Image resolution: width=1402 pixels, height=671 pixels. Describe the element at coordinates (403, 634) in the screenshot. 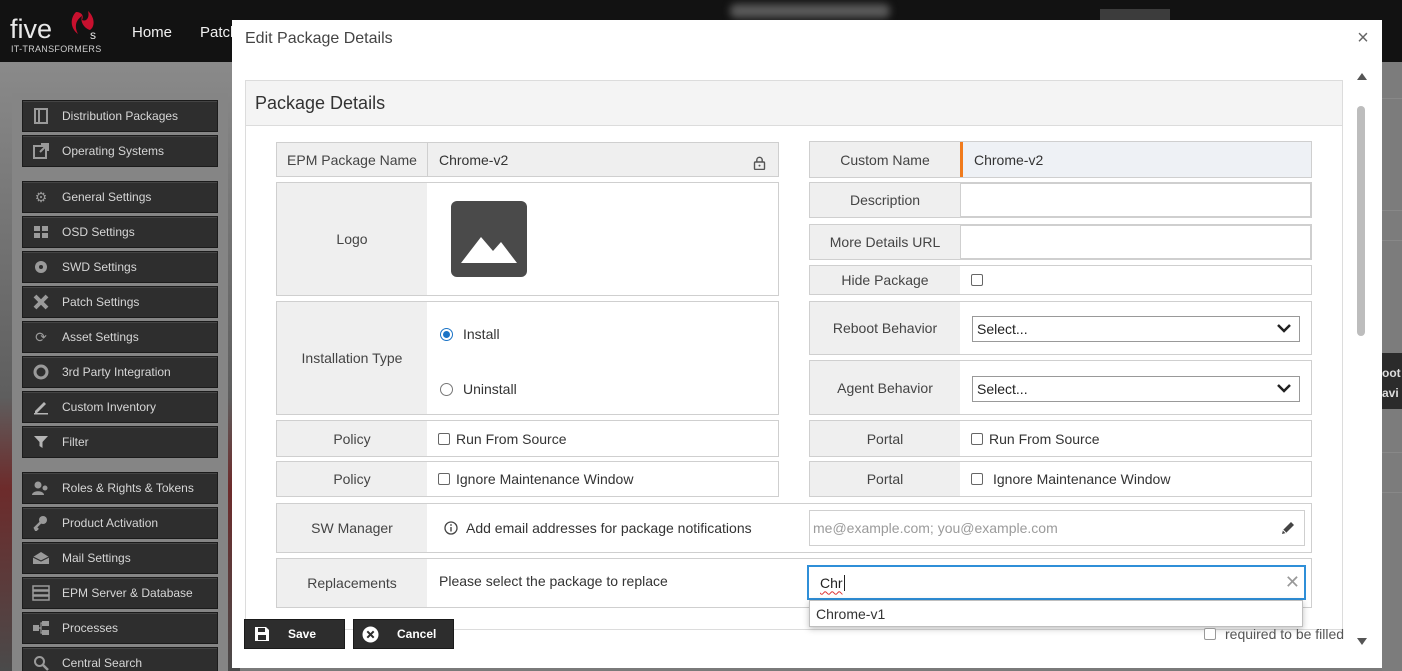

I see `cancel-button: Cancel` at that location.